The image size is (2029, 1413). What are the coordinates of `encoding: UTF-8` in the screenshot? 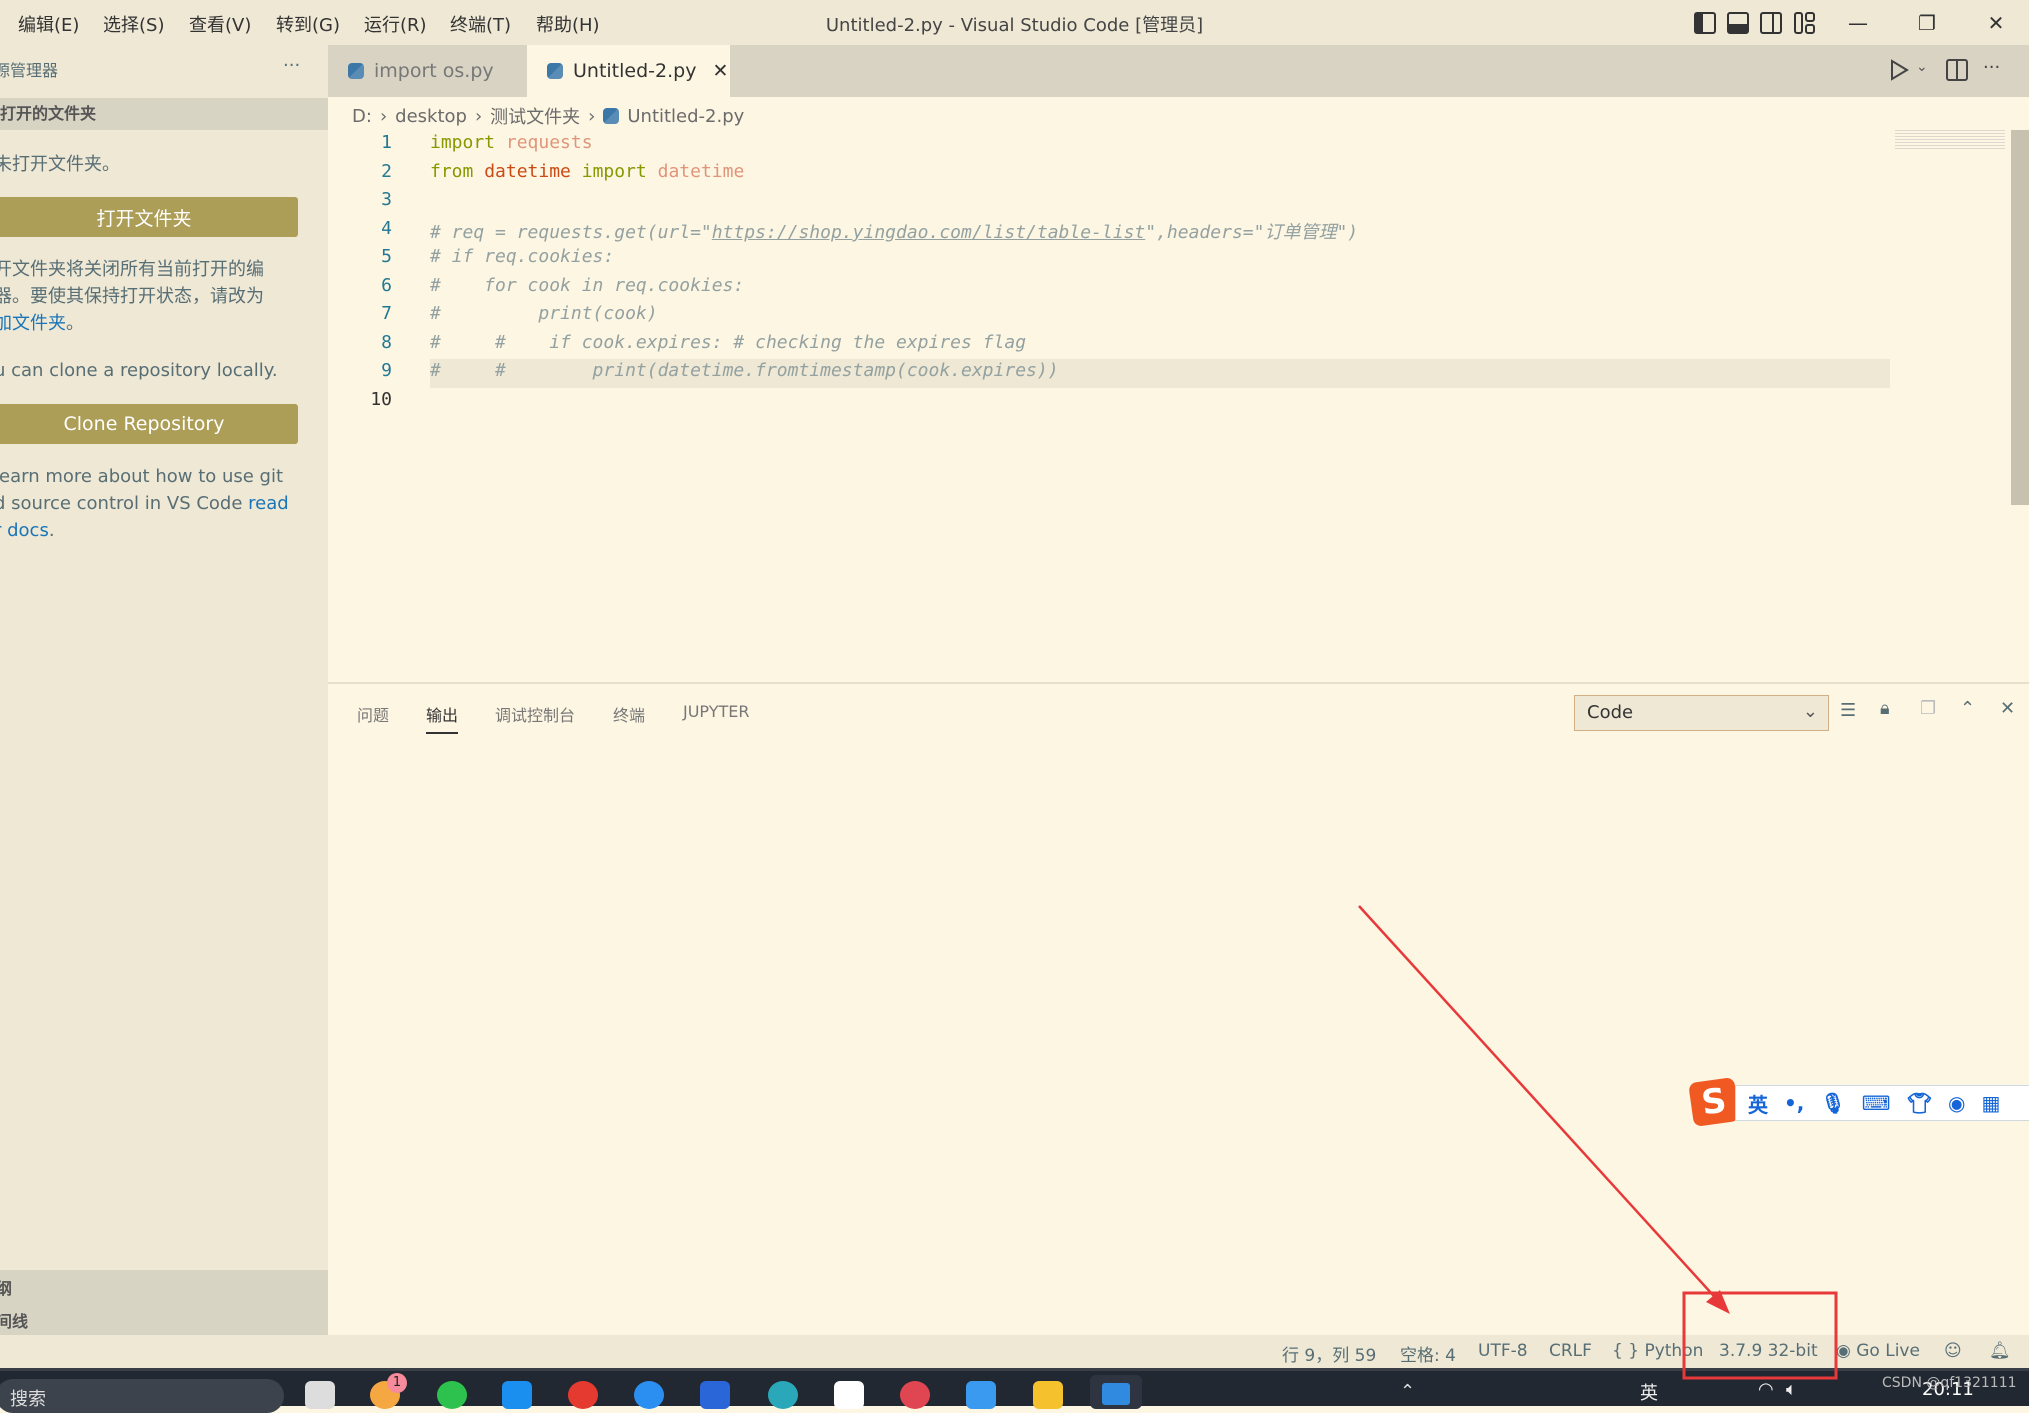 It's located at (1503, 1351).